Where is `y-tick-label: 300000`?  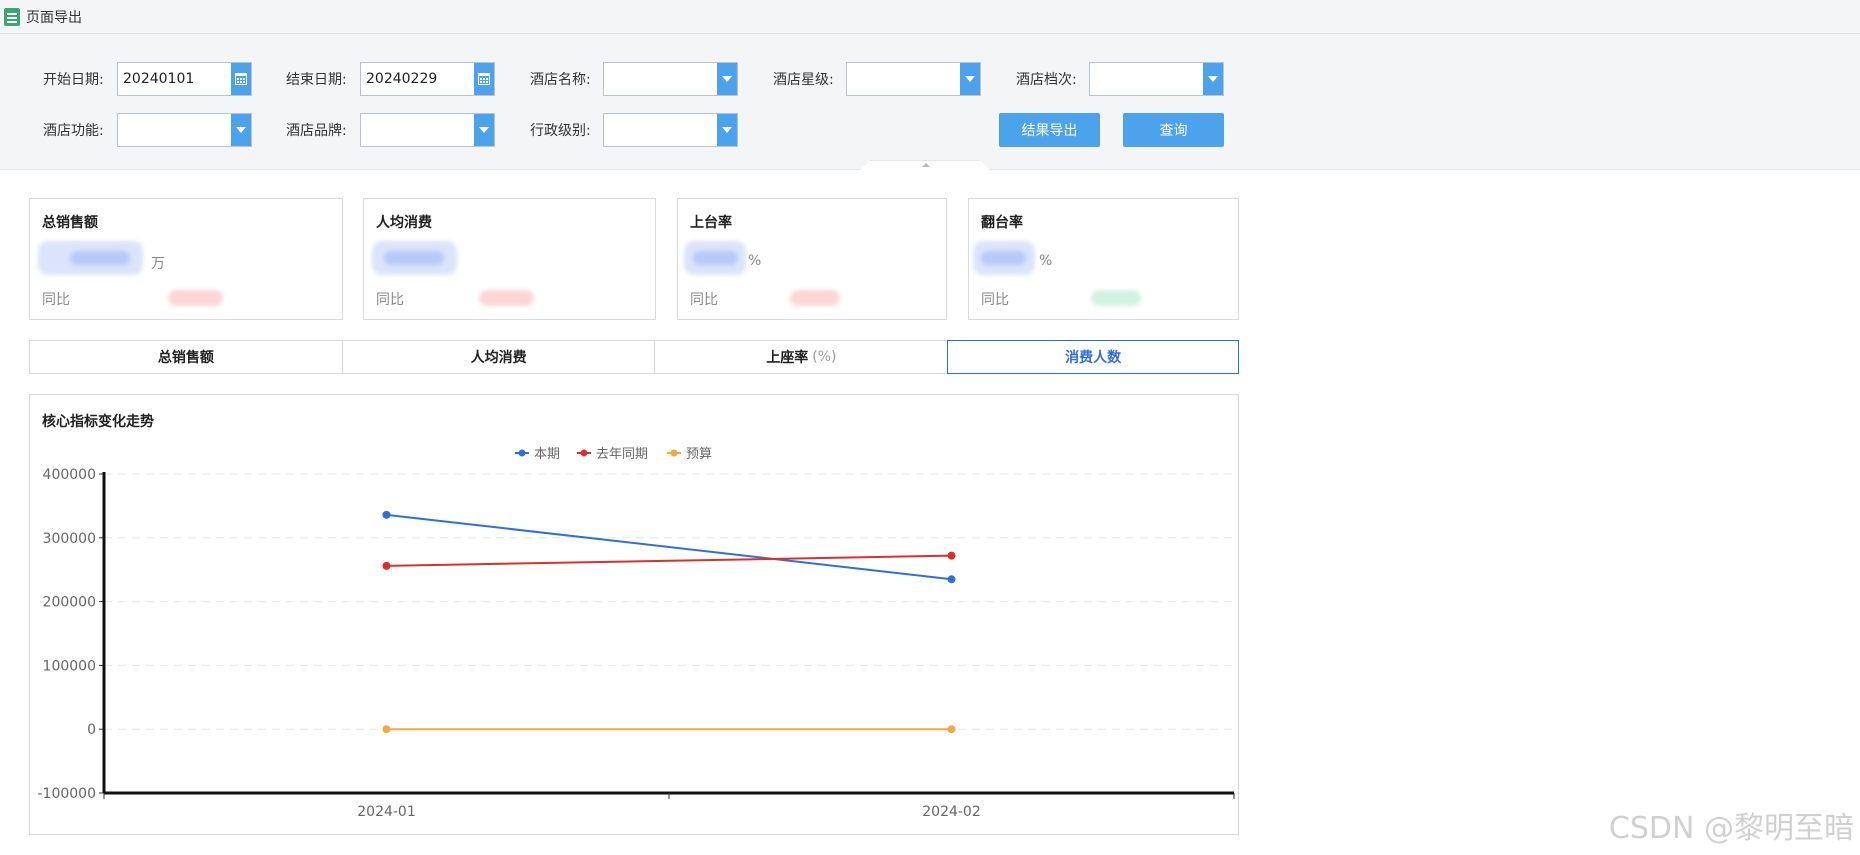 y-tick-label: 300000 is located at coordinates (69, 539).